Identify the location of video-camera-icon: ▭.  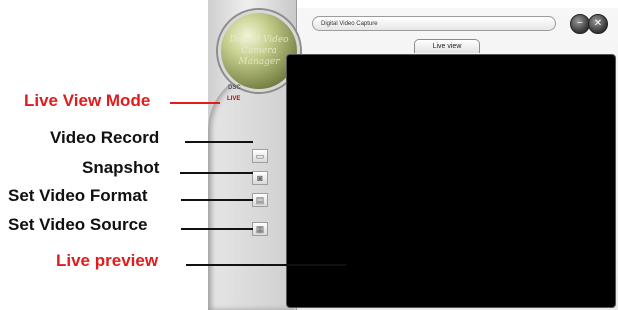
(260, 156).